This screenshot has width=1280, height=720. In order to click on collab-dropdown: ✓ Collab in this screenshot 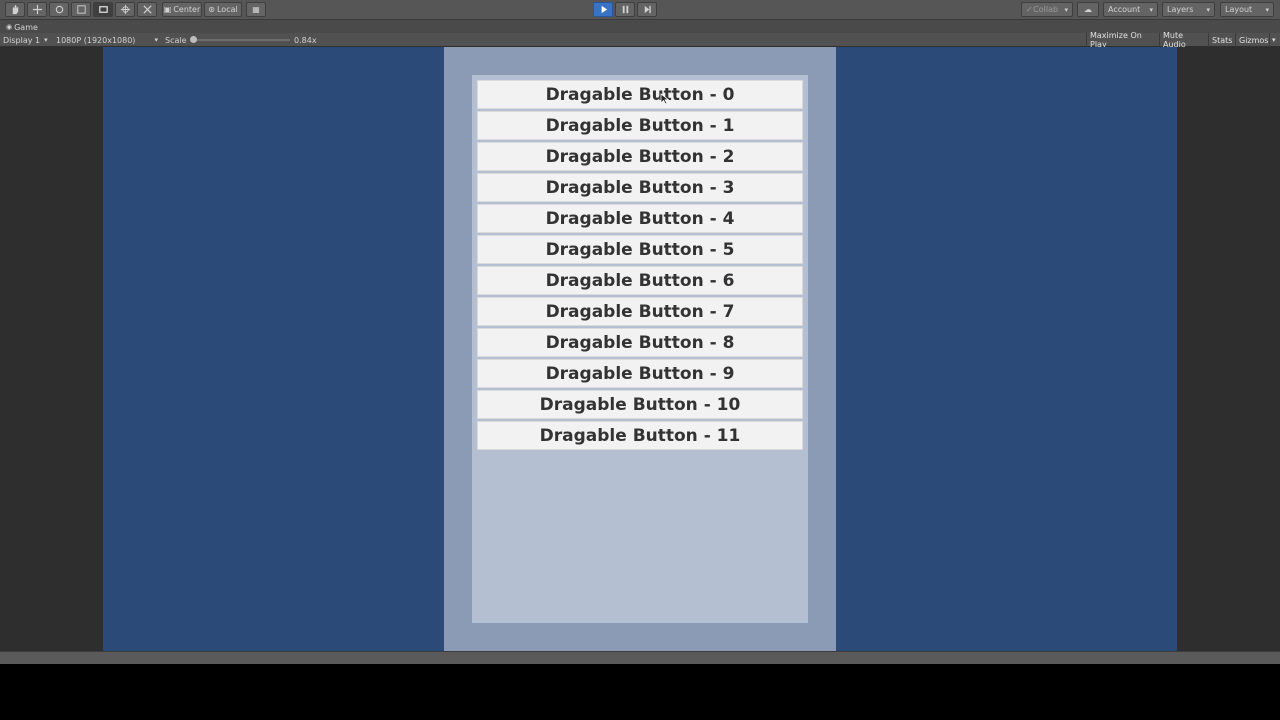, I will do `click(1047, 9)`.